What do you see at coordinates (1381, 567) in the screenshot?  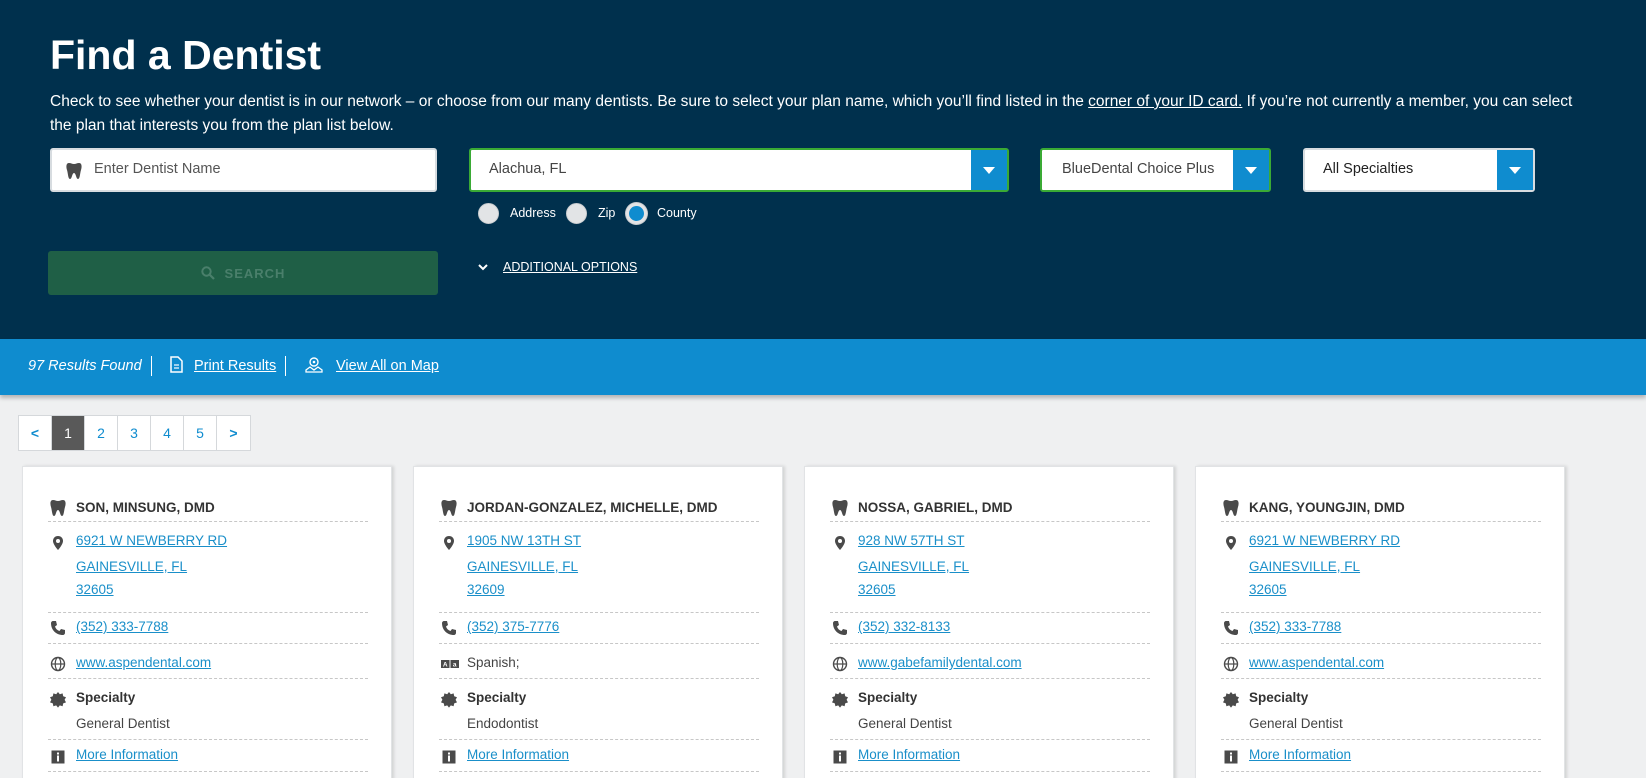 I see `address-row: 6921 W NEWBERRY RD GAINESVILLE, FL 32605` at bounding box center [1381, 567].